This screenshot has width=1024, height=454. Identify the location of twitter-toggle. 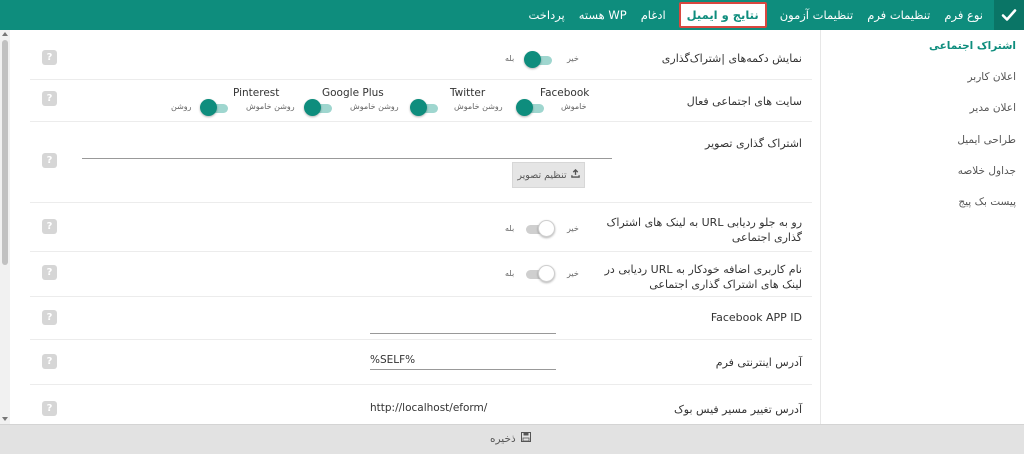
(425, 108).